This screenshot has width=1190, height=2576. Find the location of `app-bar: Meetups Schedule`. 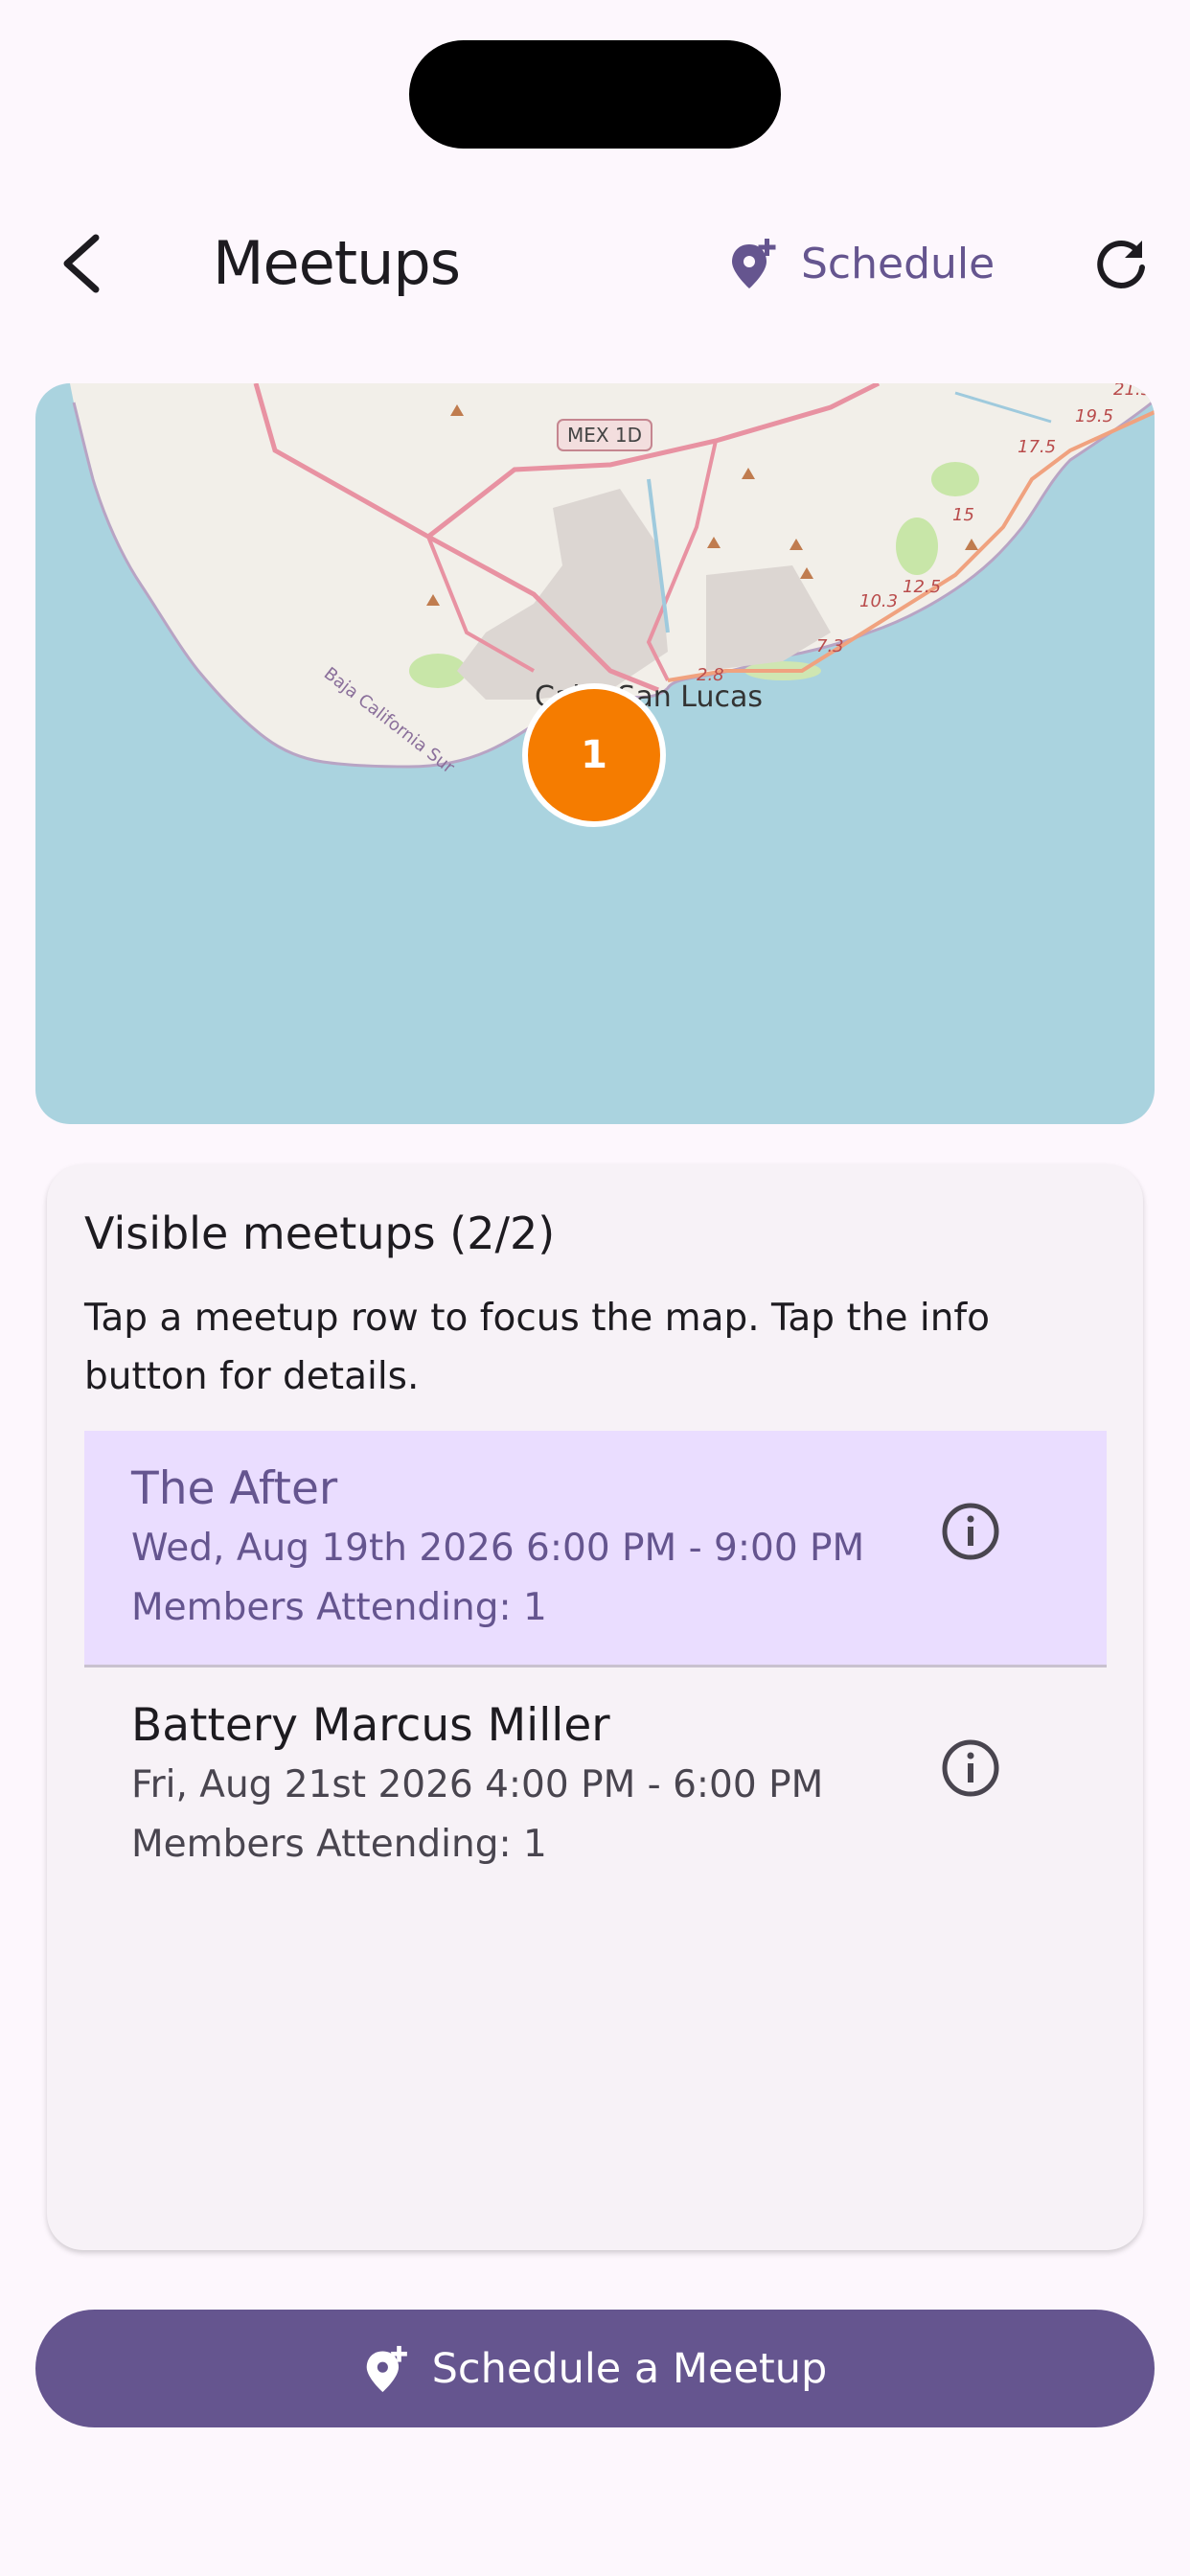

app-bar: Meetups Schedule is located at coordinates (595, 268).